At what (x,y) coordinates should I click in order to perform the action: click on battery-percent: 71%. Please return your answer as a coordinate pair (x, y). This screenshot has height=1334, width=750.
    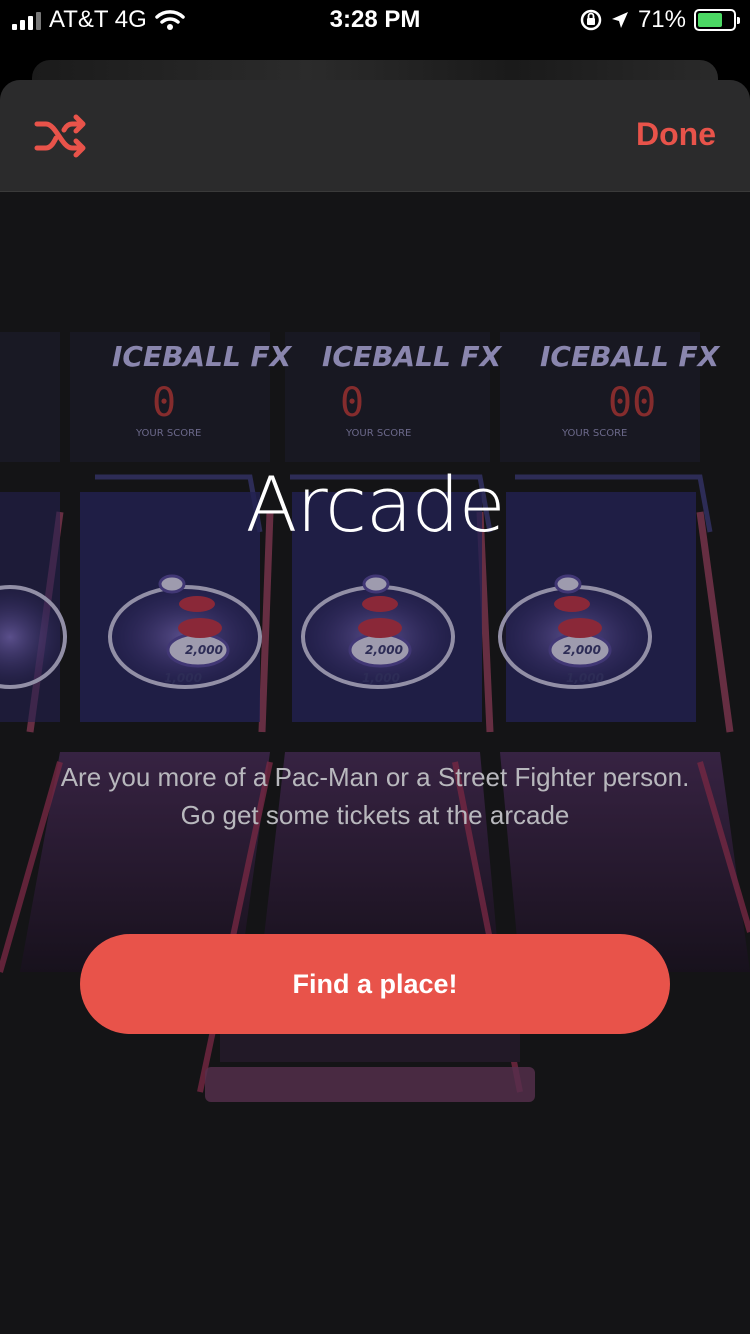
    Looking at the image, I should click on (661, 19).